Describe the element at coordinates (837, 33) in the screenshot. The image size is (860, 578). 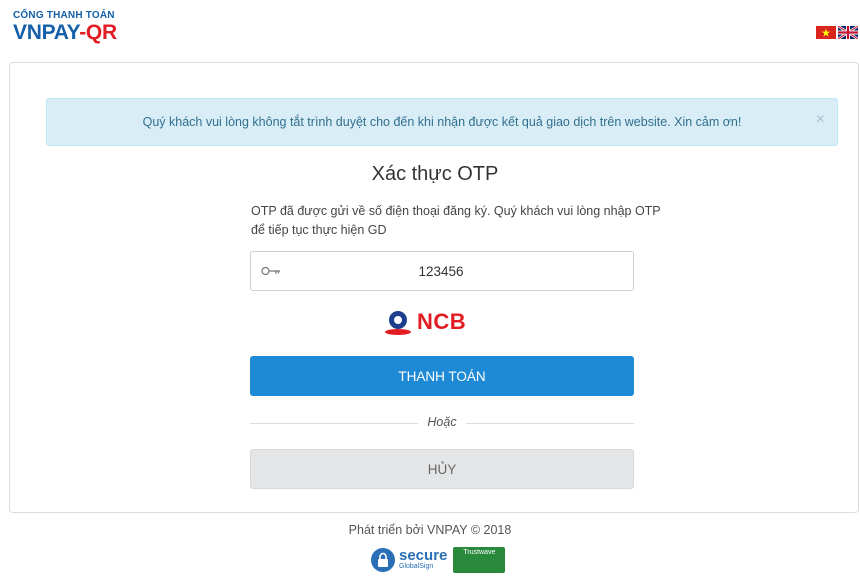
I see `language-switcher` at that location.